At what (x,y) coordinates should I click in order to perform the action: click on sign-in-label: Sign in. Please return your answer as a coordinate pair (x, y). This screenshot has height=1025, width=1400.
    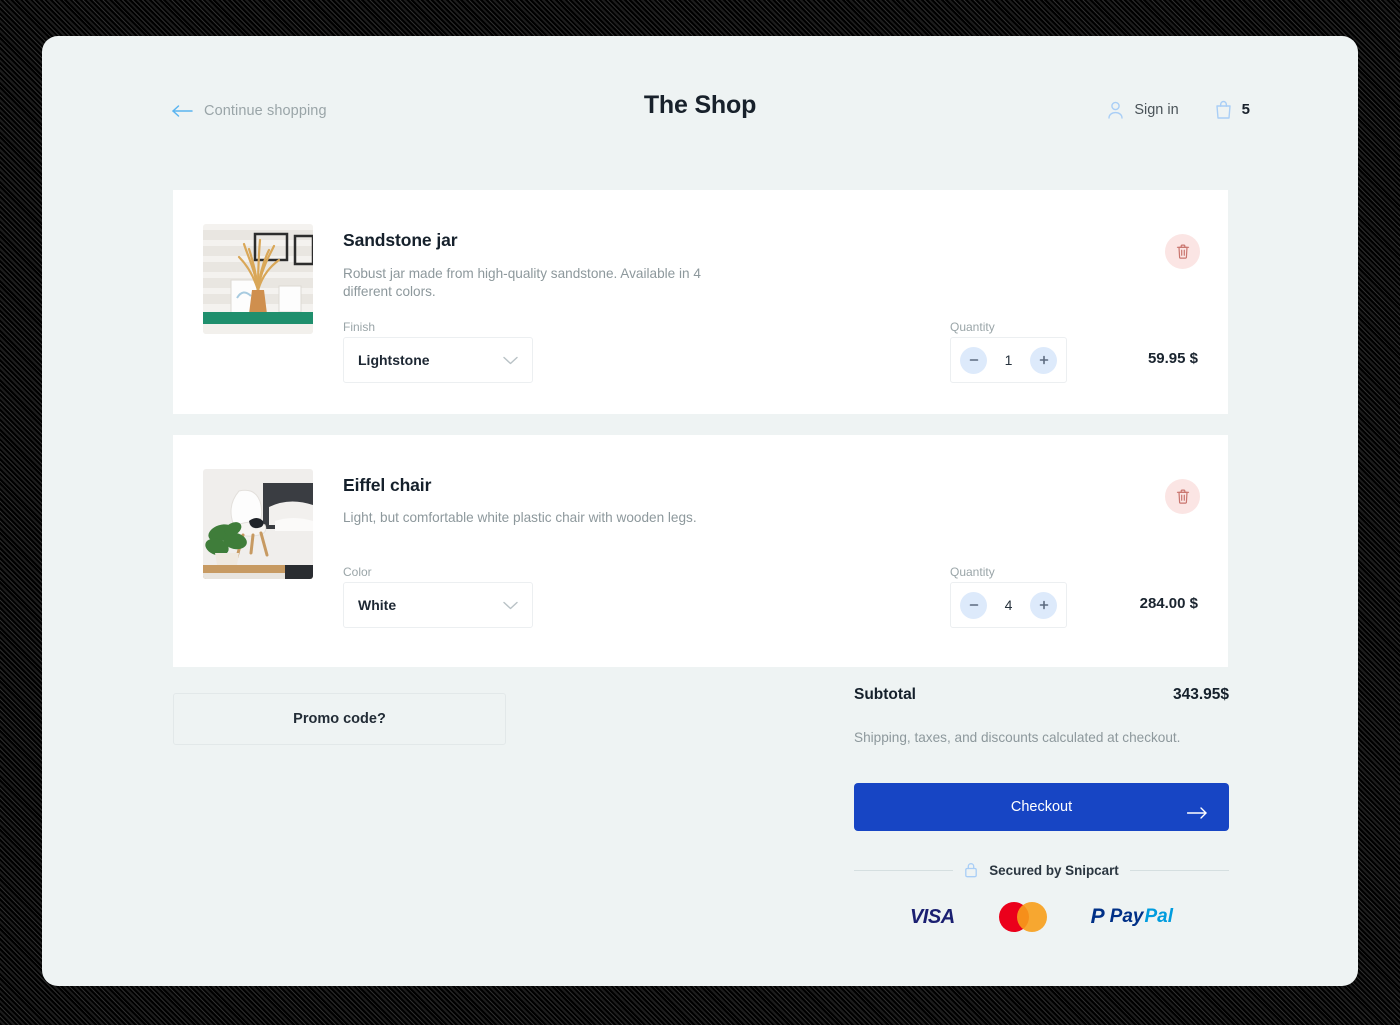
    Looking at the image, I should click on (1156, 109).